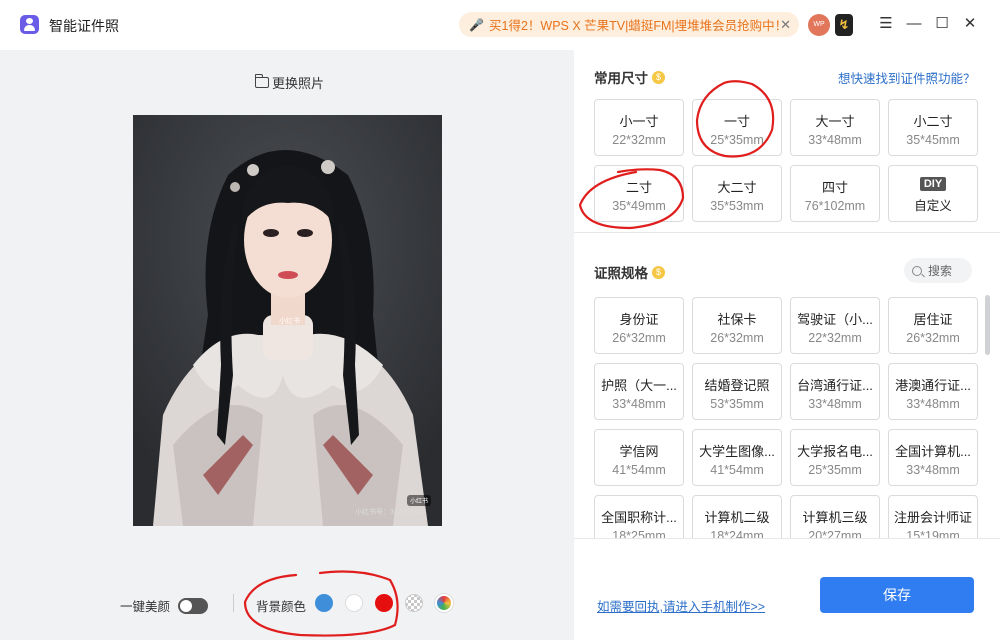 This screenshot has width=1000, height=640. Describe the element at coordinates (835, 457) in the screenshot. I see `spec-card: 大学报名电... 25*35mm` at that location.